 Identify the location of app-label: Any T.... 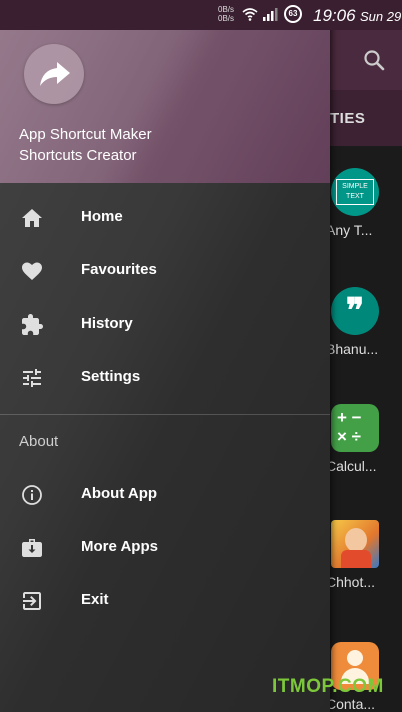
(349, 230).